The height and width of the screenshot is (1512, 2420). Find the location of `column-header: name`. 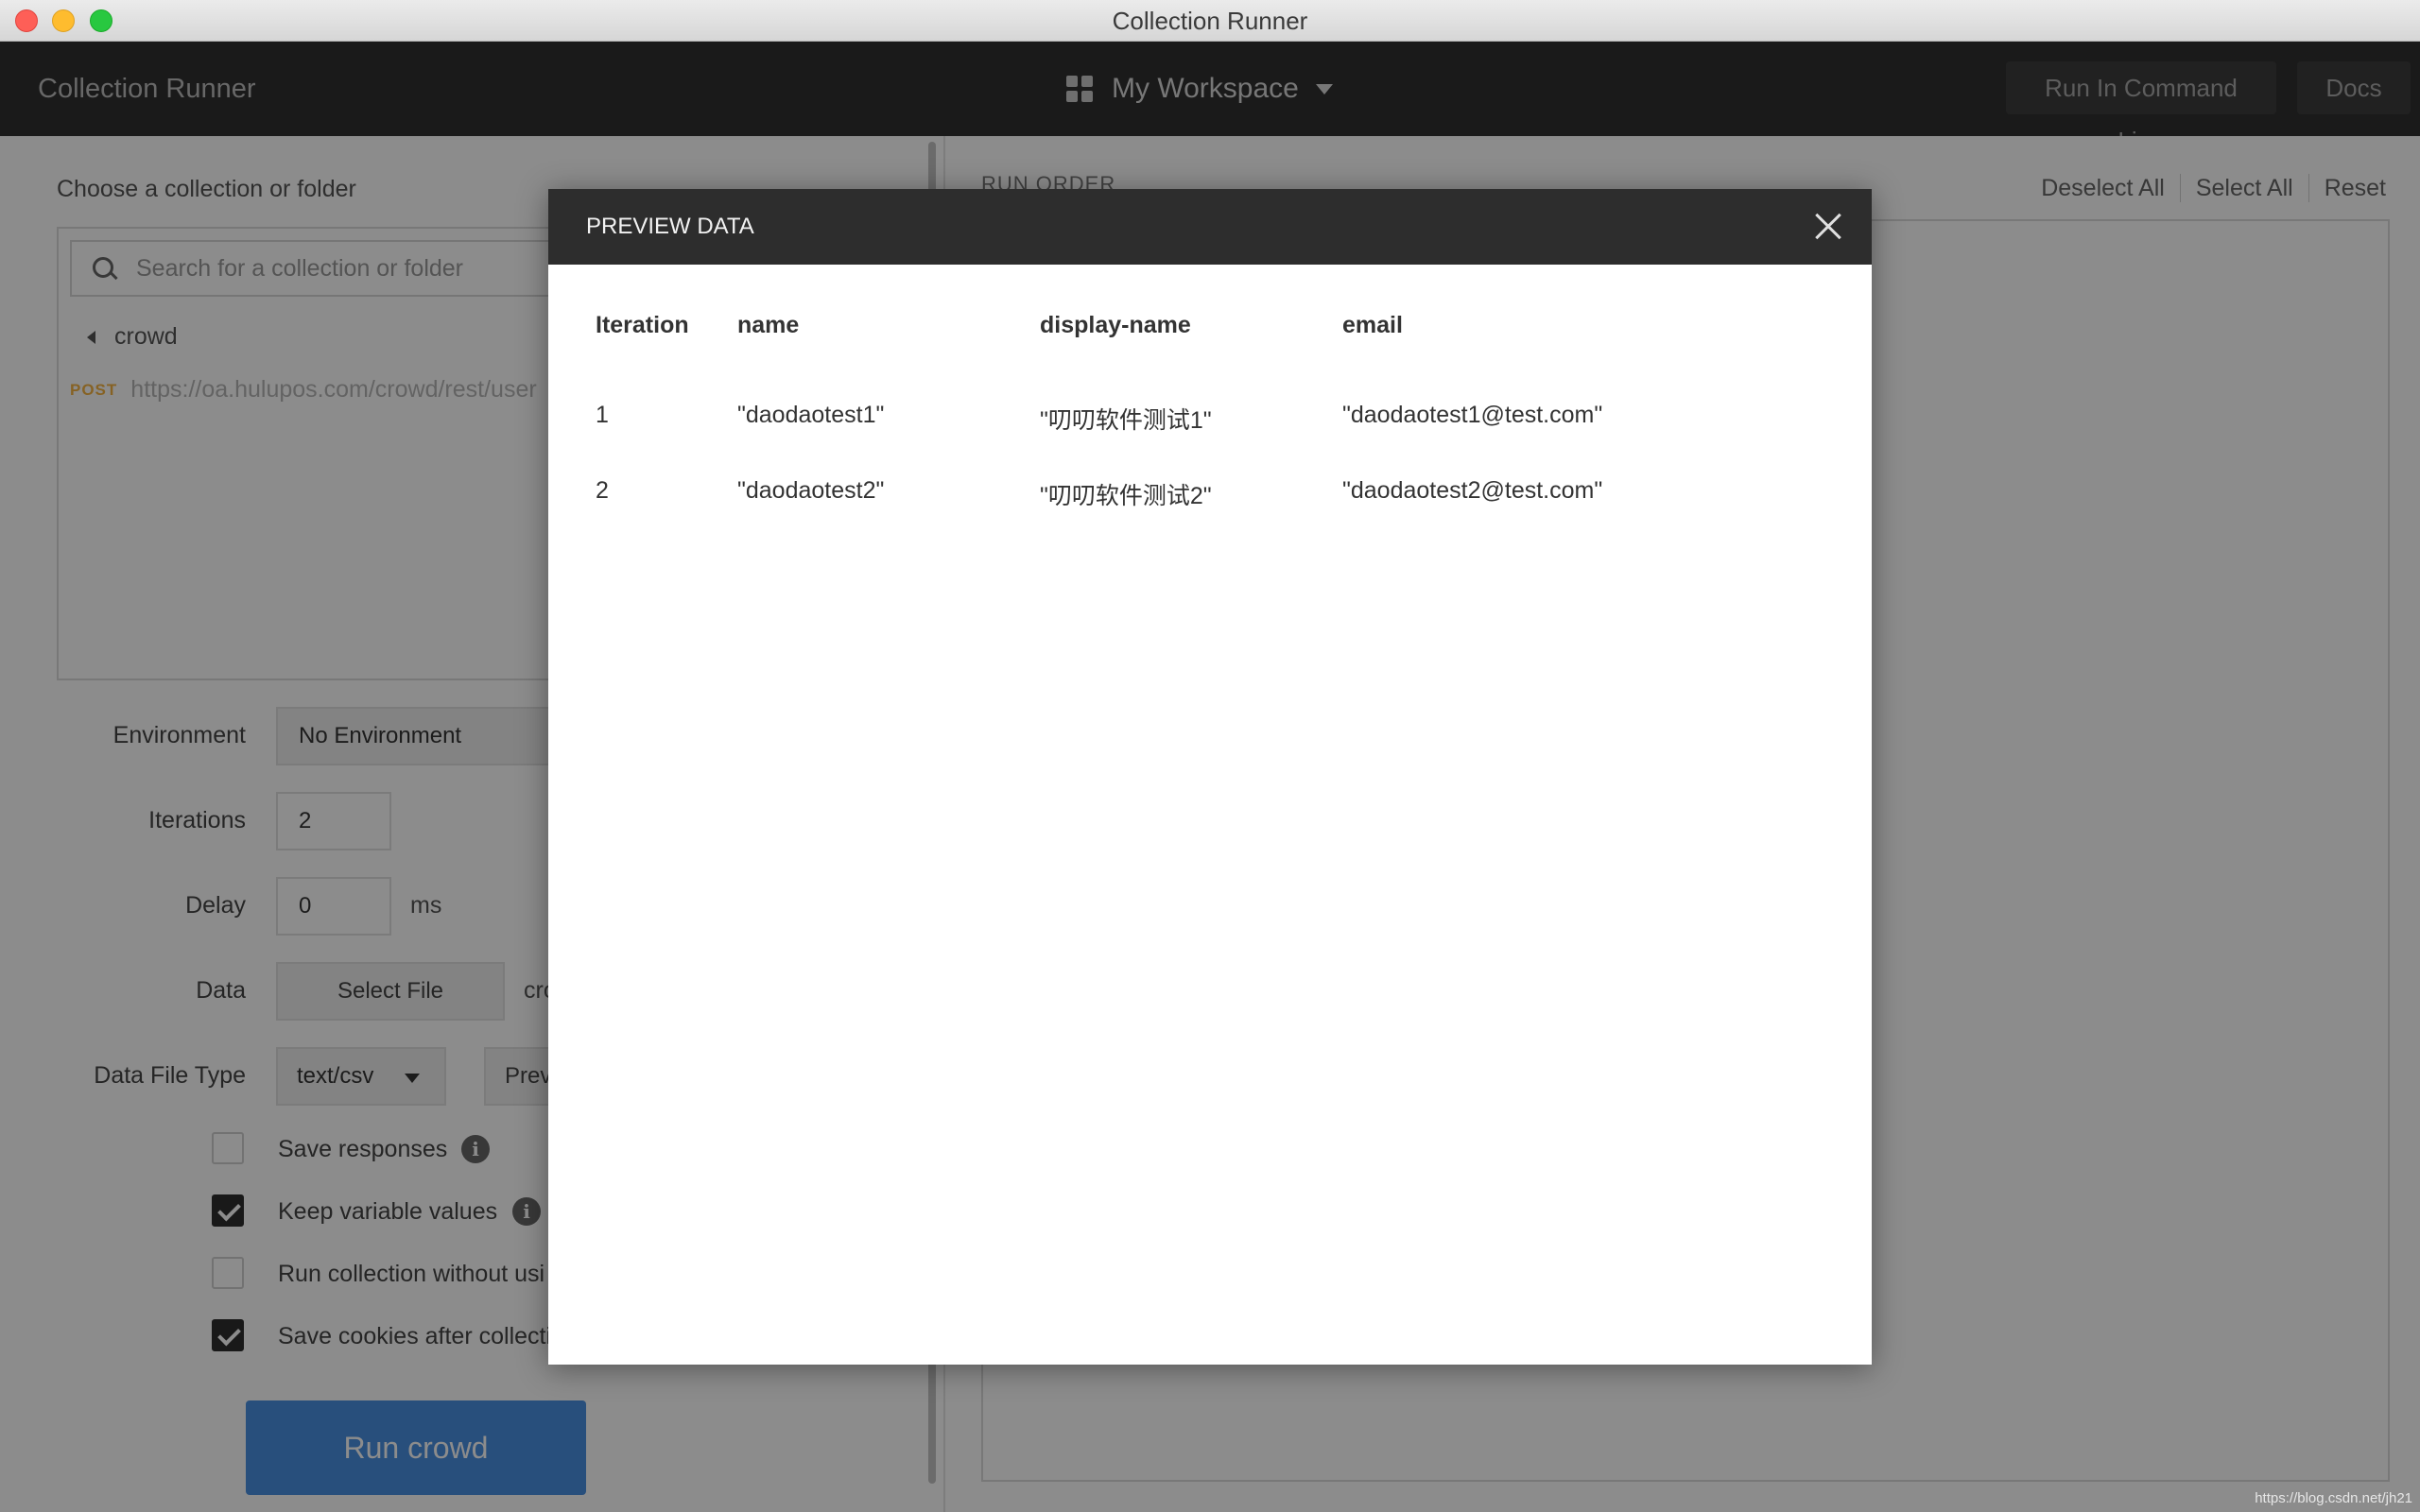

column-header: name is located at coordinates (768, 325).